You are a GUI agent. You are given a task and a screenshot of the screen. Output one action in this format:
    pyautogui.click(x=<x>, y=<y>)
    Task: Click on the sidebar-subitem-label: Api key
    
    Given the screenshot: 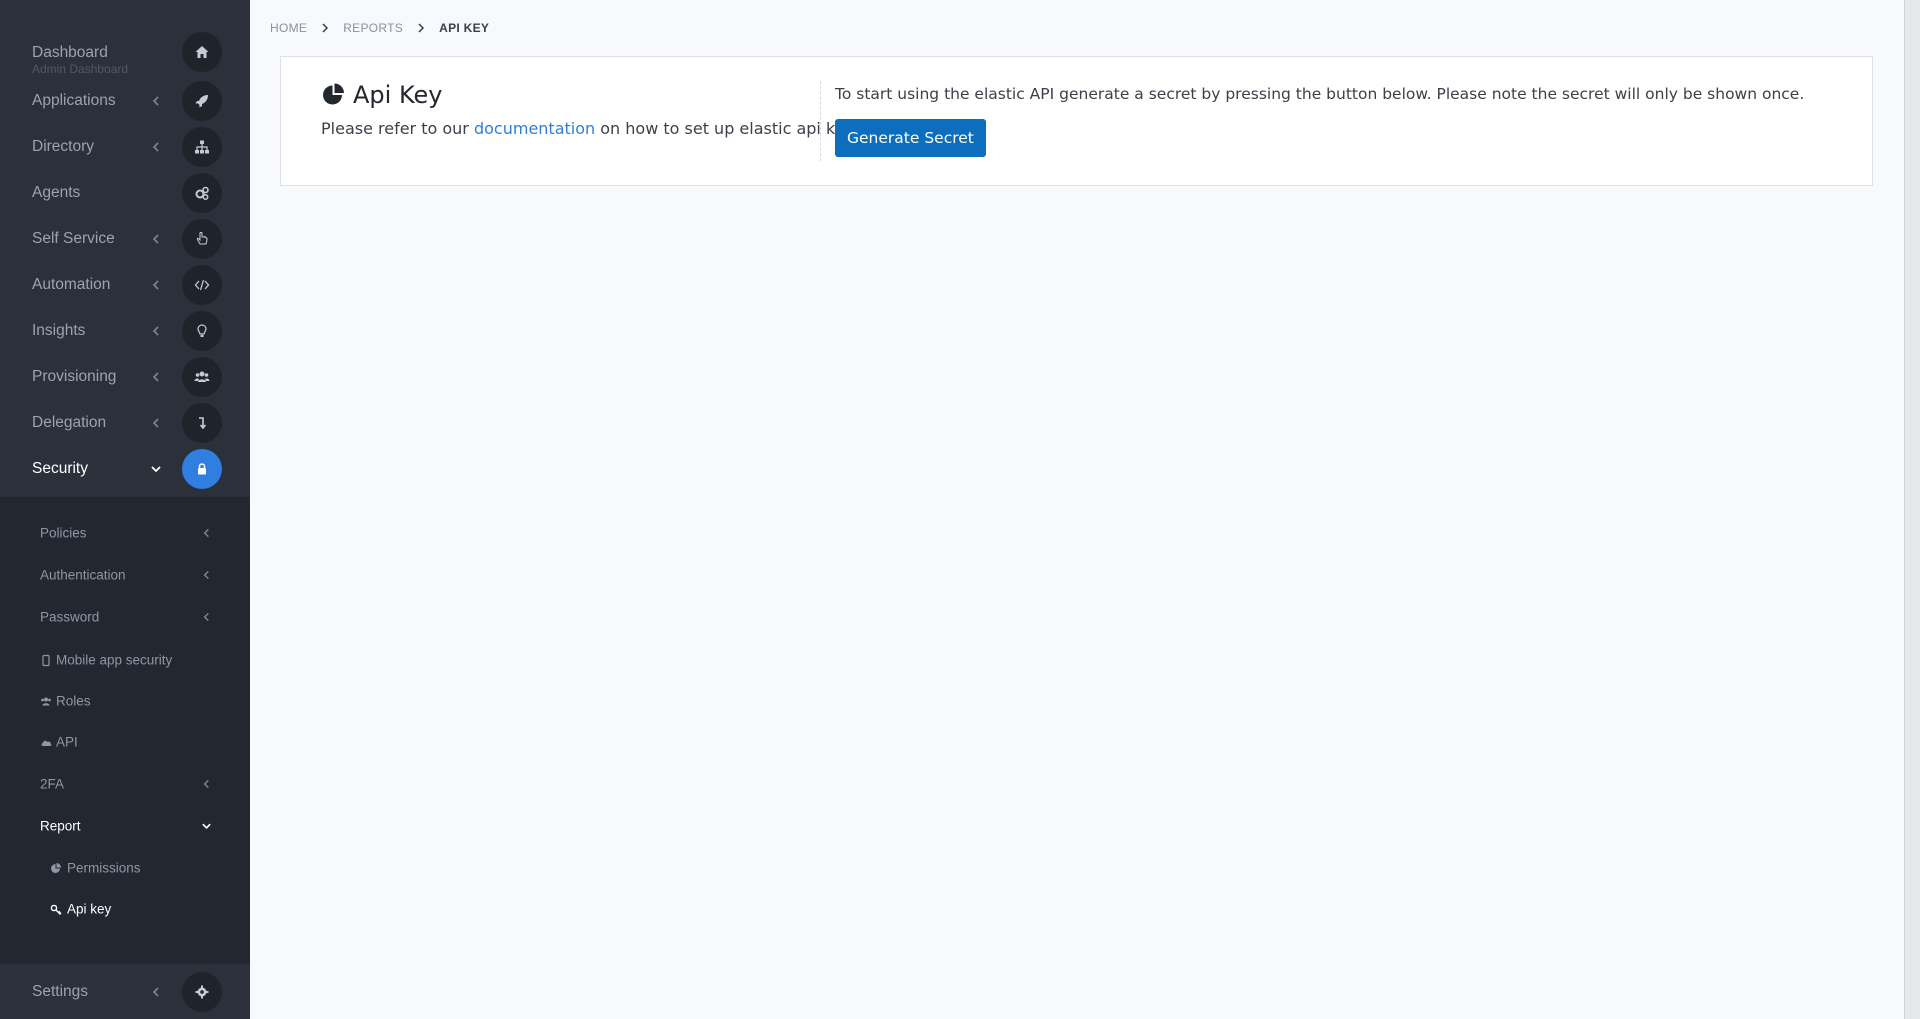 What is the action you would take?
    pyautogui.click(x=89, y=909)
    